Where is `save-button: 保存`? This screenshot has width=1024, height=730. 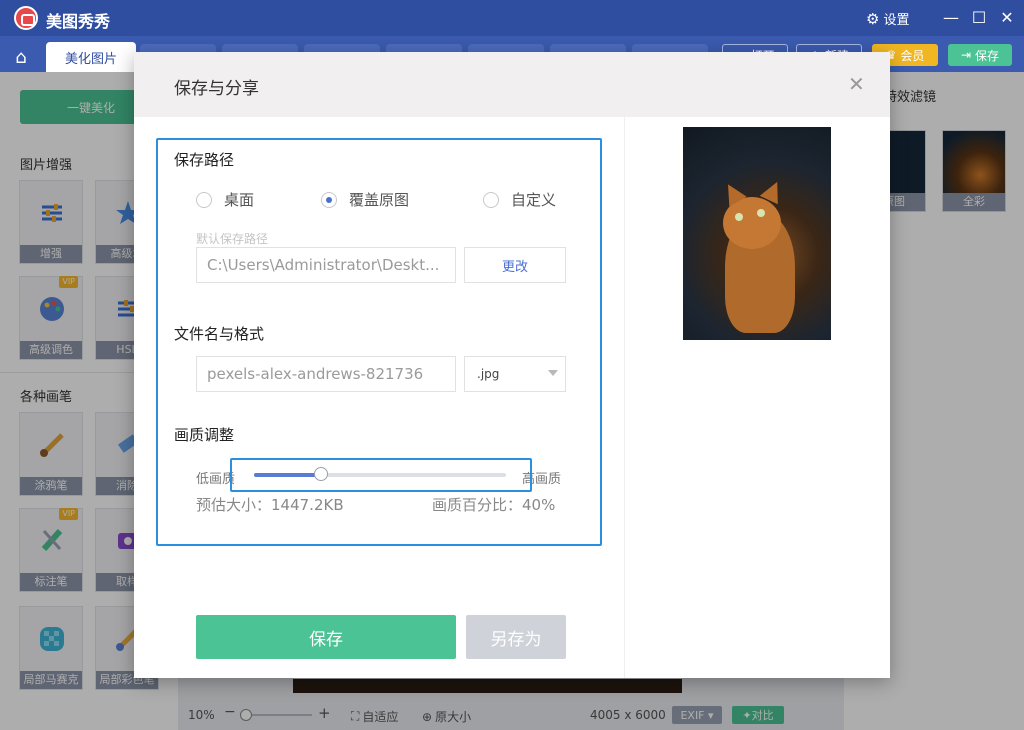 save-button: 保存 is located at coordinates (326, 637).